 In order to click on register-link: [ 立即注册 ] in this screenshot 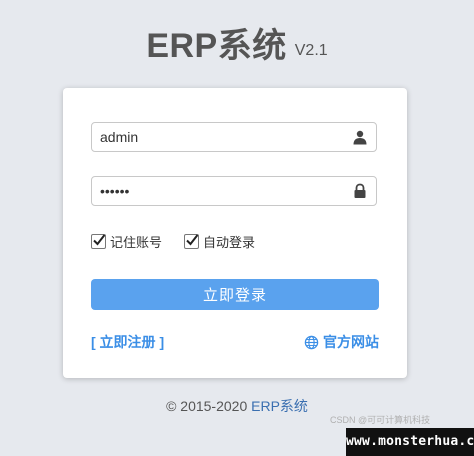, I will do `click(127, 342)`.